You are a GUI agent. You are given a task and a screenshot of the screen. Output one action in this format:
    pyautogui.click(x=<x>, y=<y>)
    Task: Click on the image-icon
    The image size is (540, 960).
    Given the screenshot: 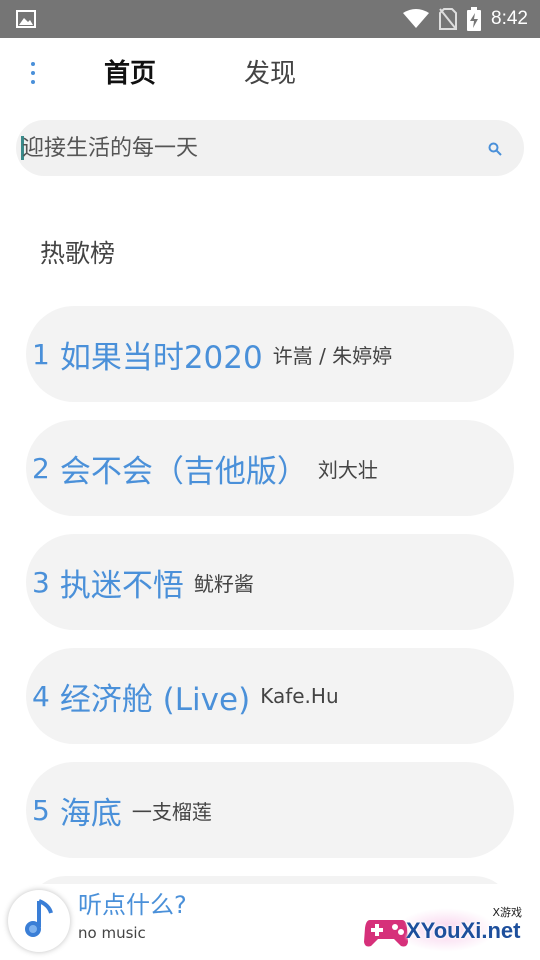 What is the action you would take?
    pyautogui.click(x=26, y=19)
    